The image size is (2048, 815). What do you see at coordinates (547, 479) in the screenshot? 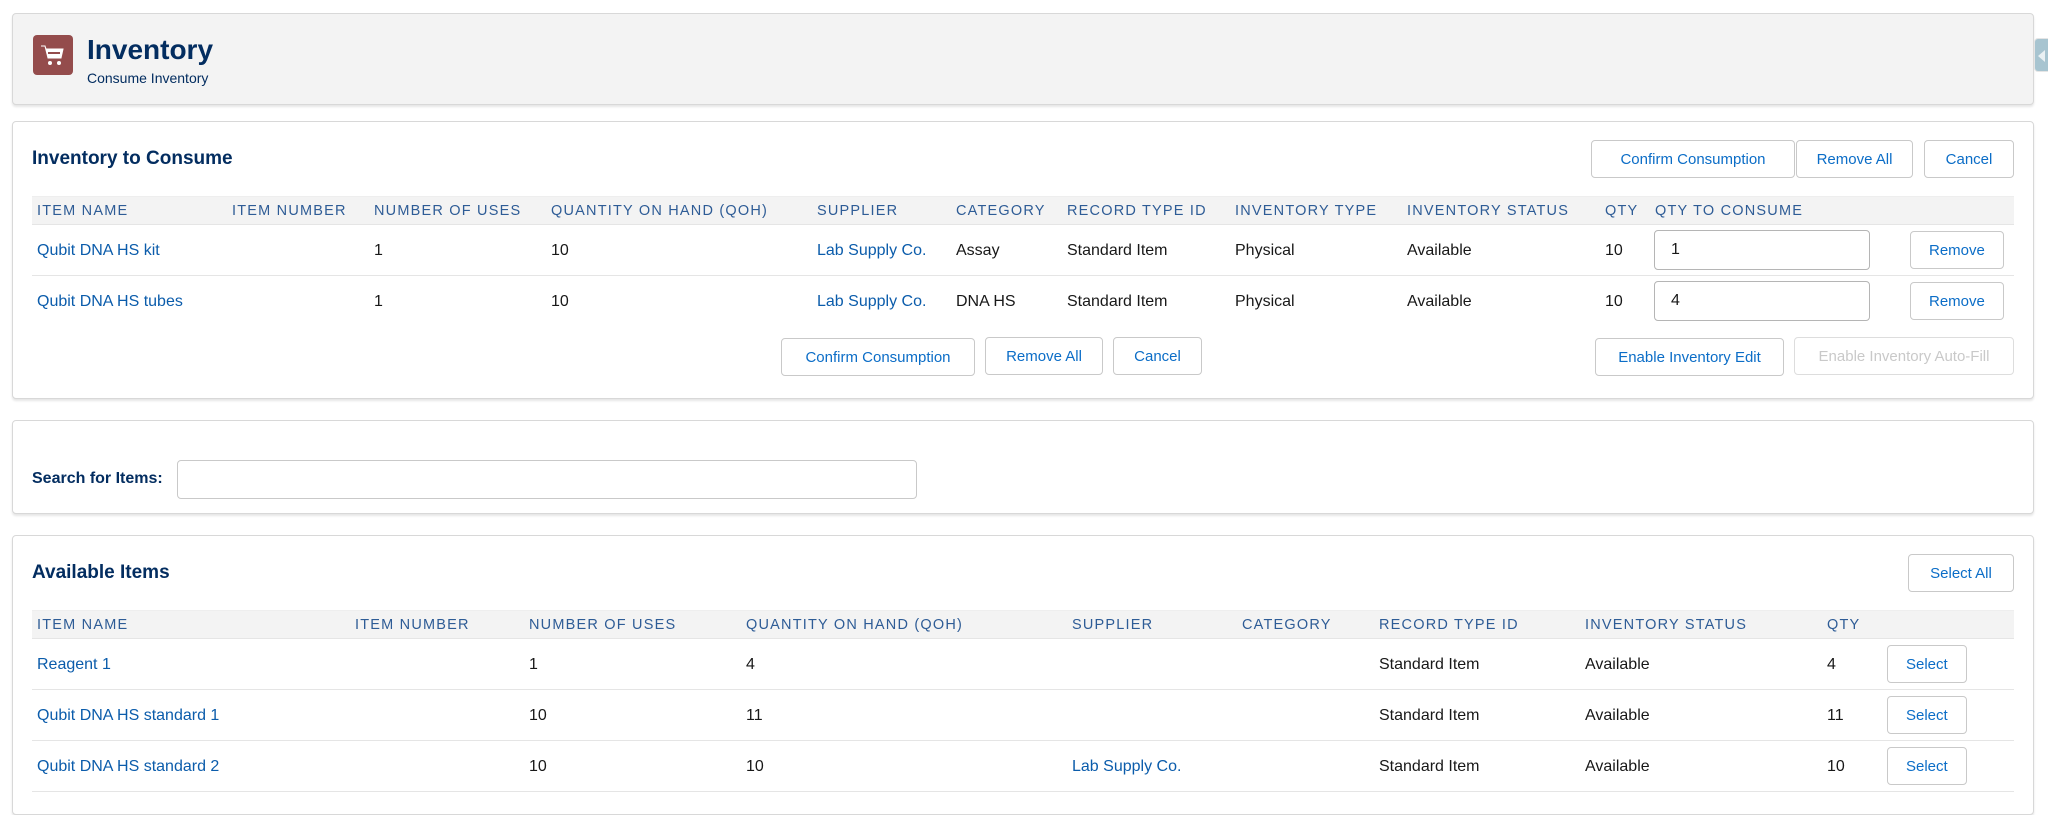
I see `search-input` at bounding box center [547, 479].